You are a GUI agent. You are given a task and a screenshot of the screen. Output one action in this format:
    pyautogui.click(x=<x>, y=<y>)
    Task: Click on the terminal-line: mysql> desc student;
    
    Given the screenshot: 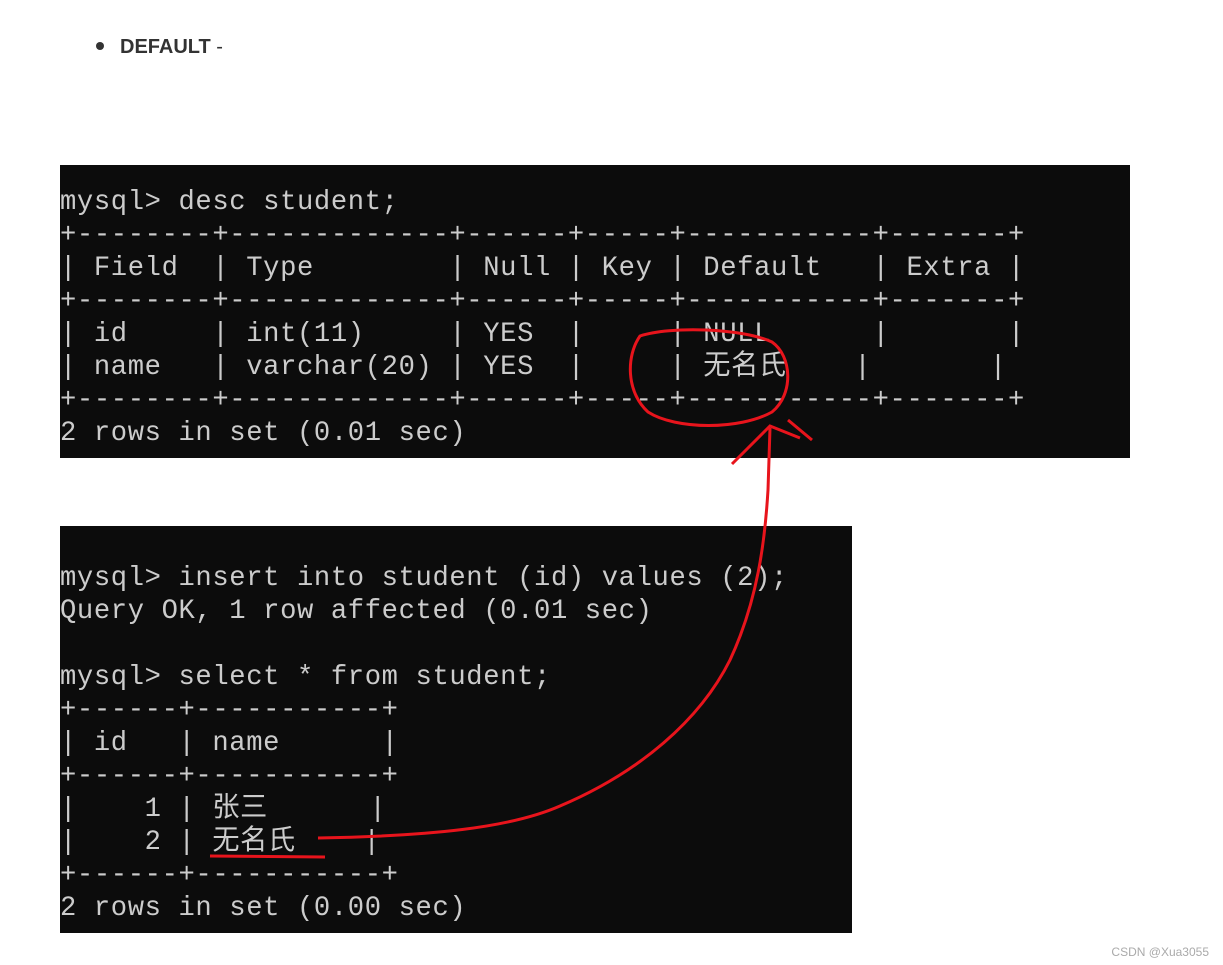 What is the action you would take?
    pyautogui.click(x=229, y=202)
    